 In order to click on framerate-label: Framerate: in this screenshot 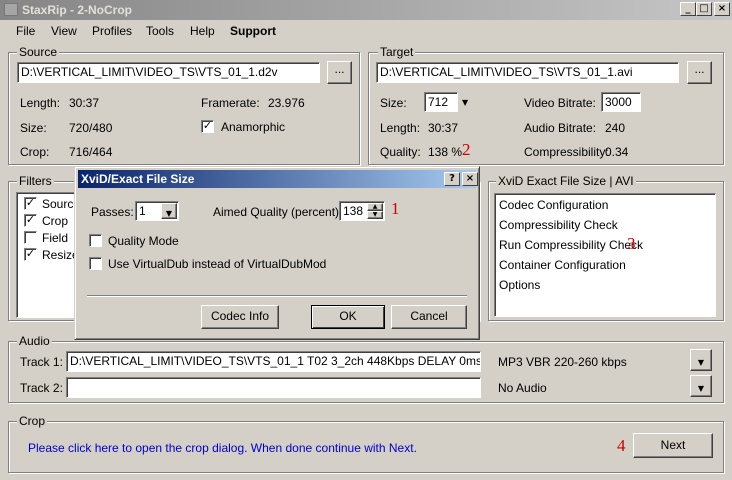, I will do `click(230, 103)`.